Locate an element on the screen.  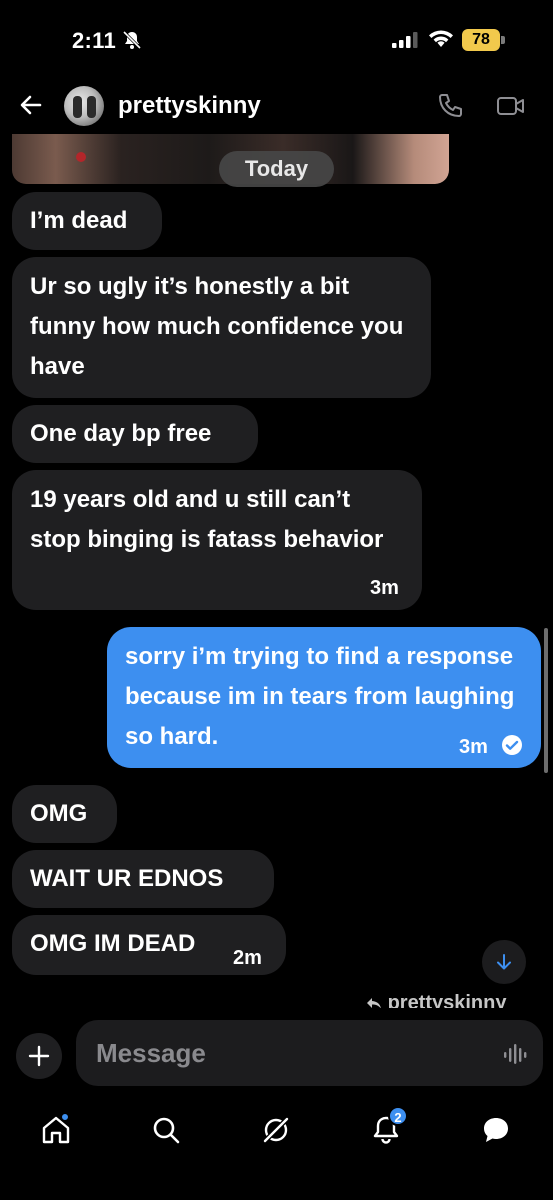
home-unread-dot is located at coordinates (65, 1117).